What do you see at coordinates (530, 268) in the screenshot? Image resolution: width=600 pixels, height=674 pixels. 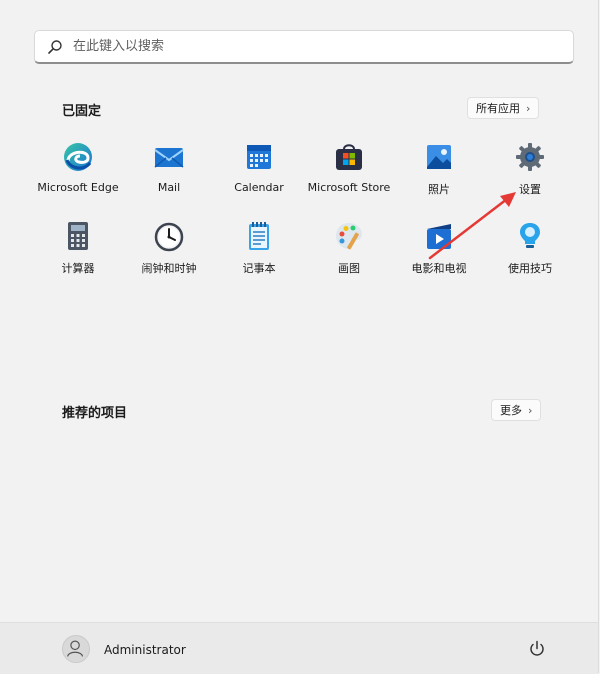 I see `app-label: 使用技巧` at bounding box center [530, 268].